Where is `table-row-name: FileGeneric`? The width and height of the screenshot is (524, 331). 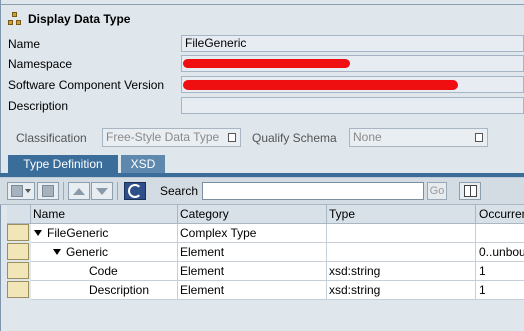 table-row-name: FileGeneric is located at coordinates (104, 233).